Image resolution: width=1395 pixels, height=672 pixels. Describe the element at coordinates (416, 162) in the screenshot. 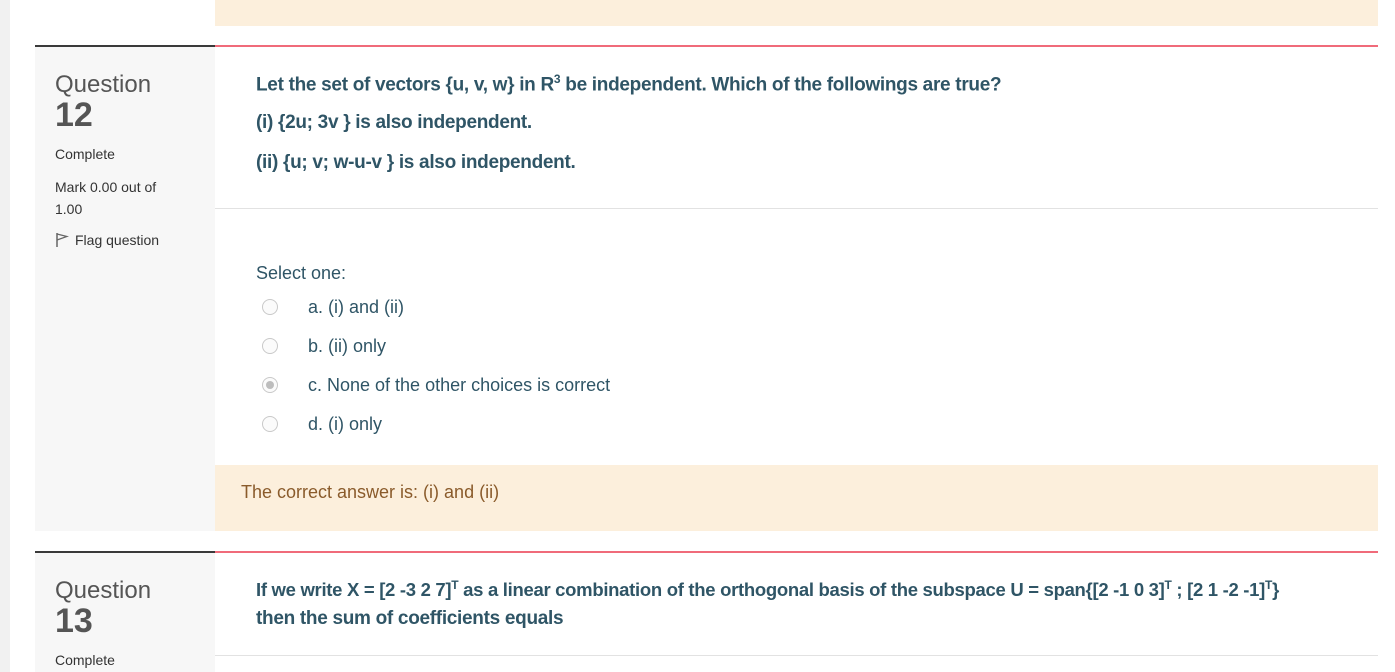

I see `question-text-line: (ii) {u; v; w-u-v } is also independent.` at that location.